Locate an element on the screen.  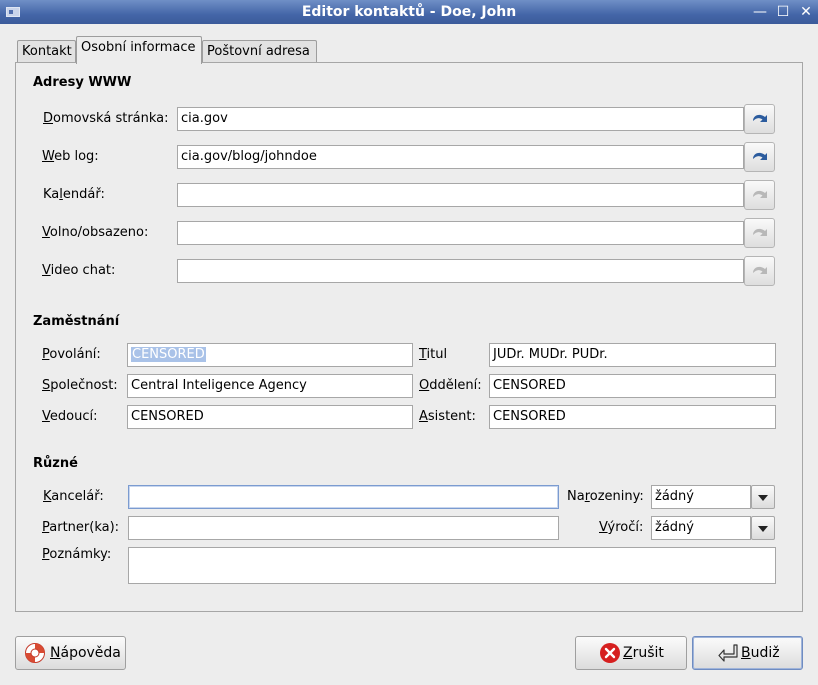
section-title-job: Zaměstnání is located at coordinates (76, 321).